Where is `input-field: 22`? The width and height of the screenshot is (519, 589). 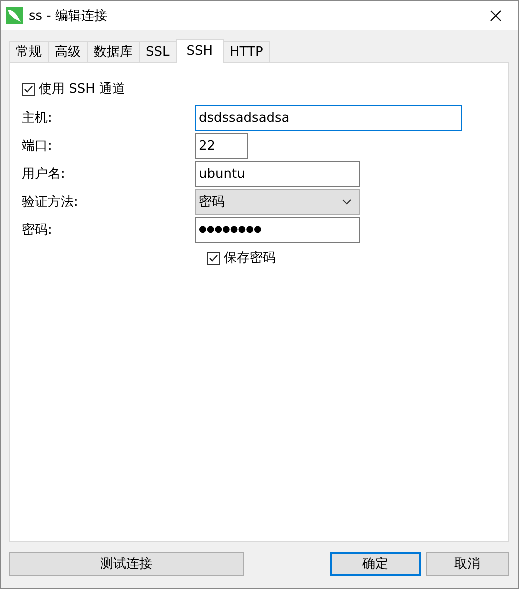
input-field: 22 is located at coordinates (221, 146).